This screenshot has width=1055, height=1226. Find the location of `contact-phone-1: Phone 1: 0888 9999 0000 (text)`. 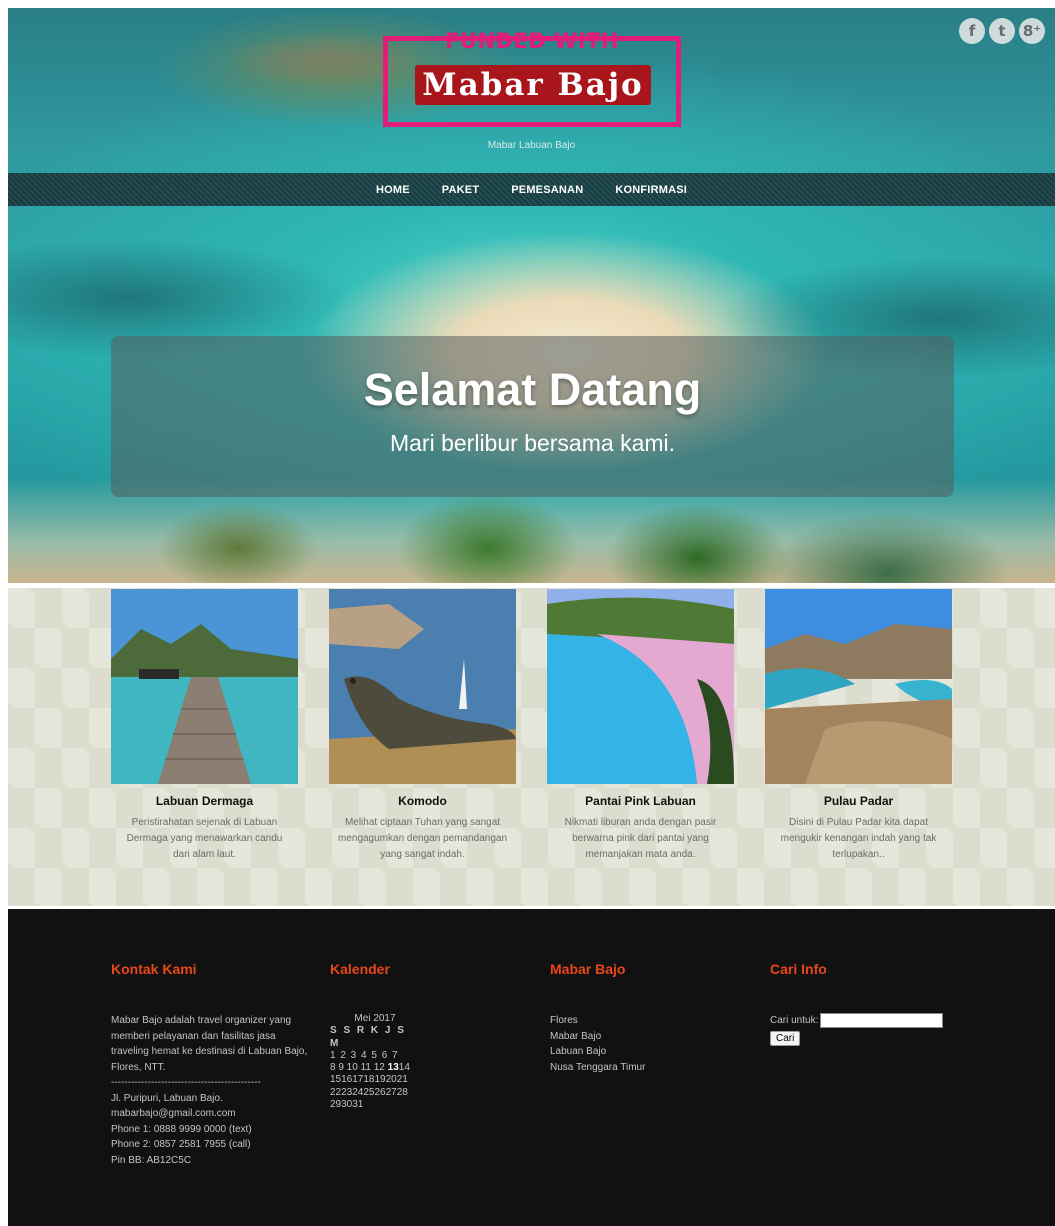

contact-phone-1: Phone 1: 0888 9999 0000 (text) is located at coordinates (181, 1129).